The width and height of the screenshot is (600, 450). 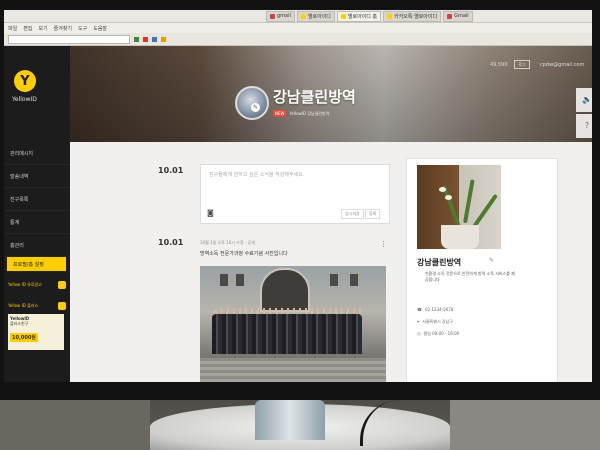 I want to click on menu-view: 보기, so click(x=42, y=28).